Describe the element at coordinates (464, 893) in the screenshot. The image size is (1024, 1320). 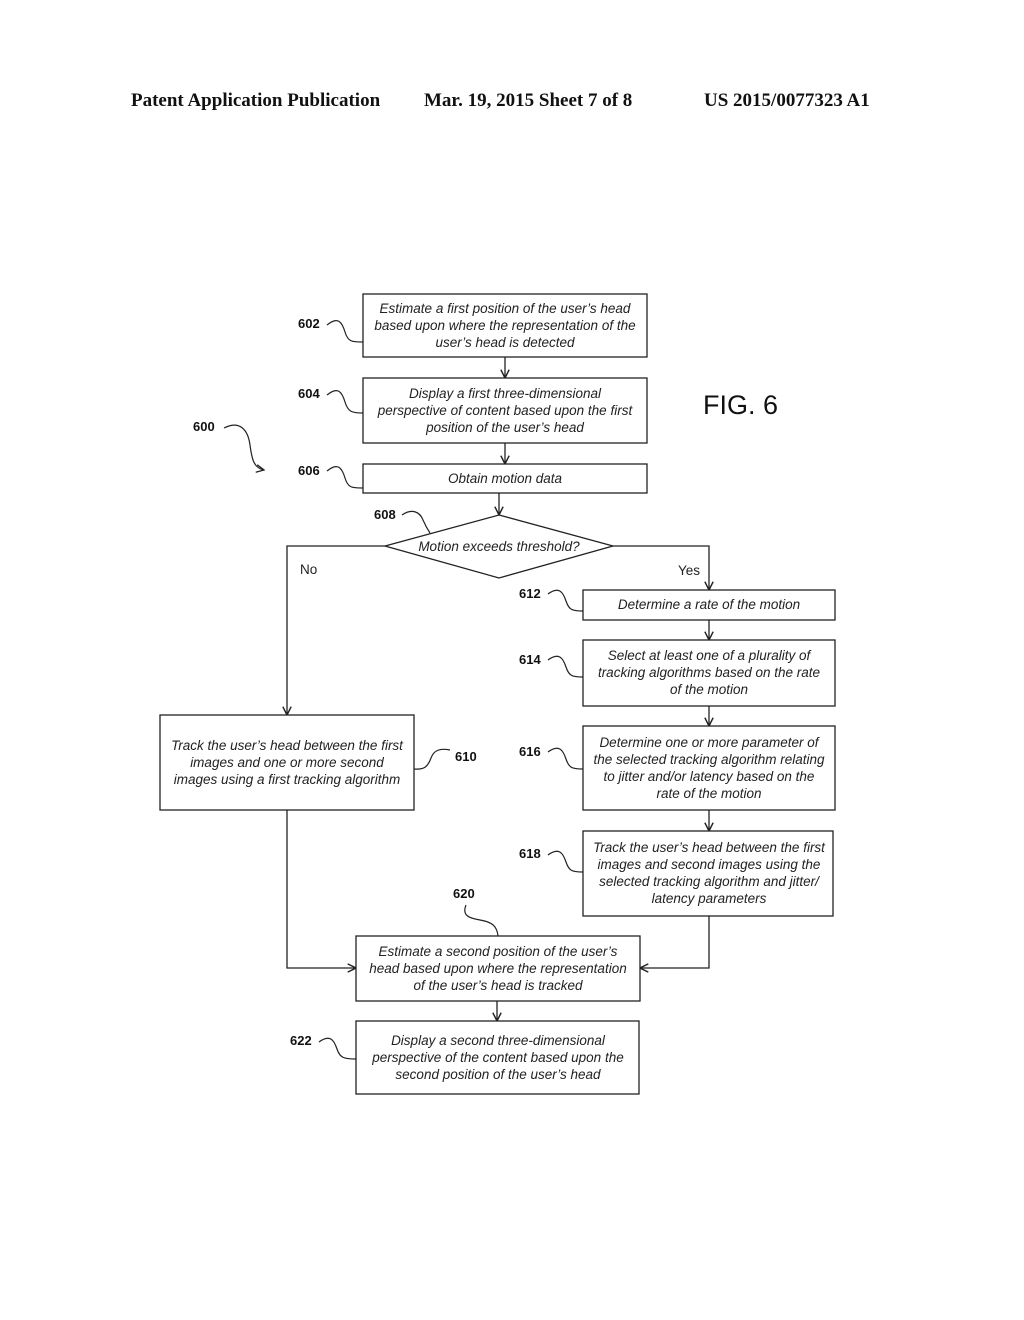
I see `ref-620: 620` at that location.